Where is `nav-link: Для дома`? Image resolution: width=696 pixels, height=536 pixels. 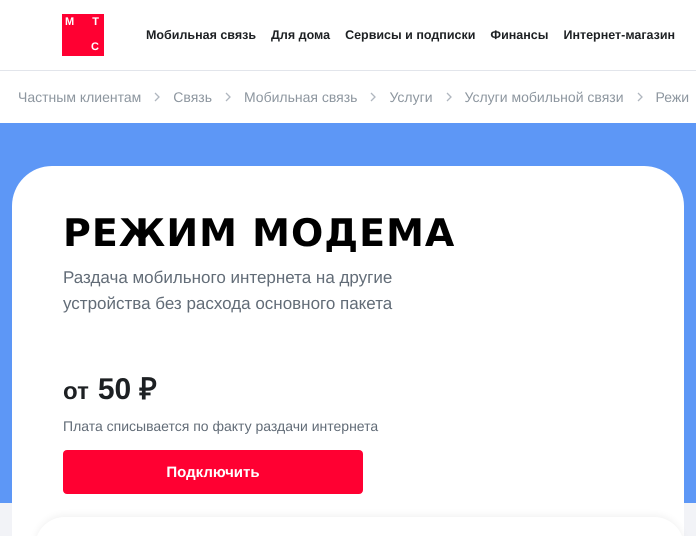 nav-link: Для дома is located at coordinates (300, 35).